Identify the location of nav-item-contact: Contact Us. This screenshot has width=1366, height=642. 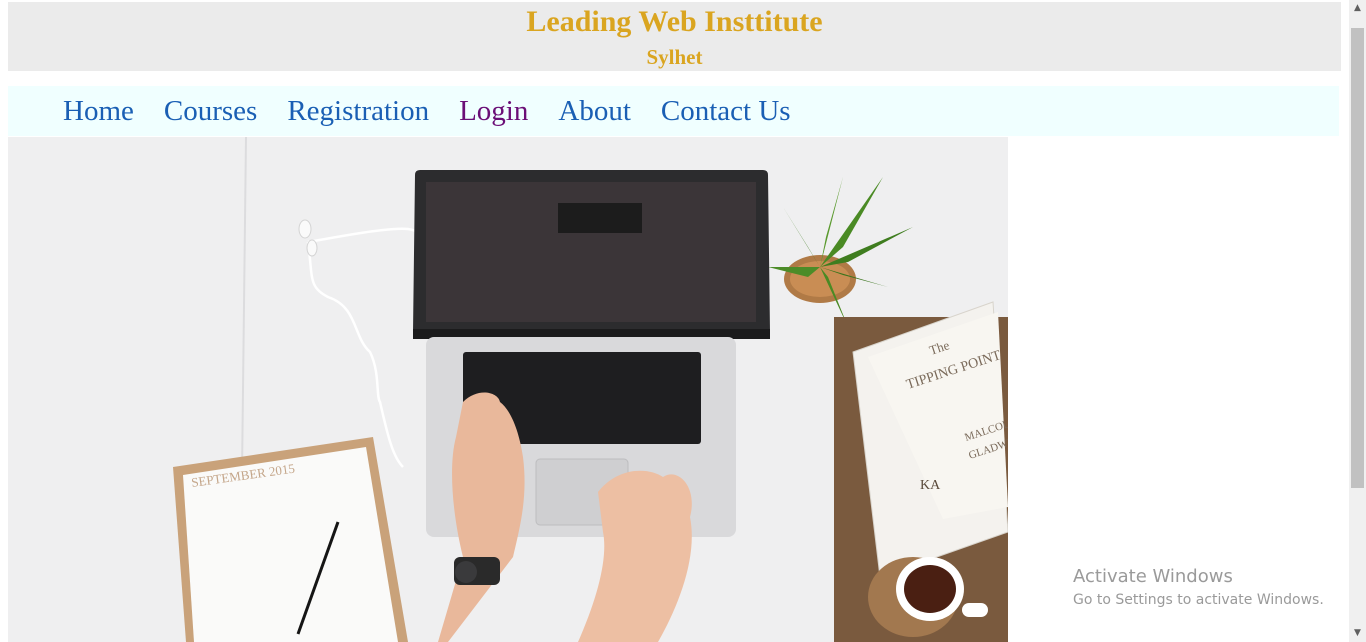
(741, 111).